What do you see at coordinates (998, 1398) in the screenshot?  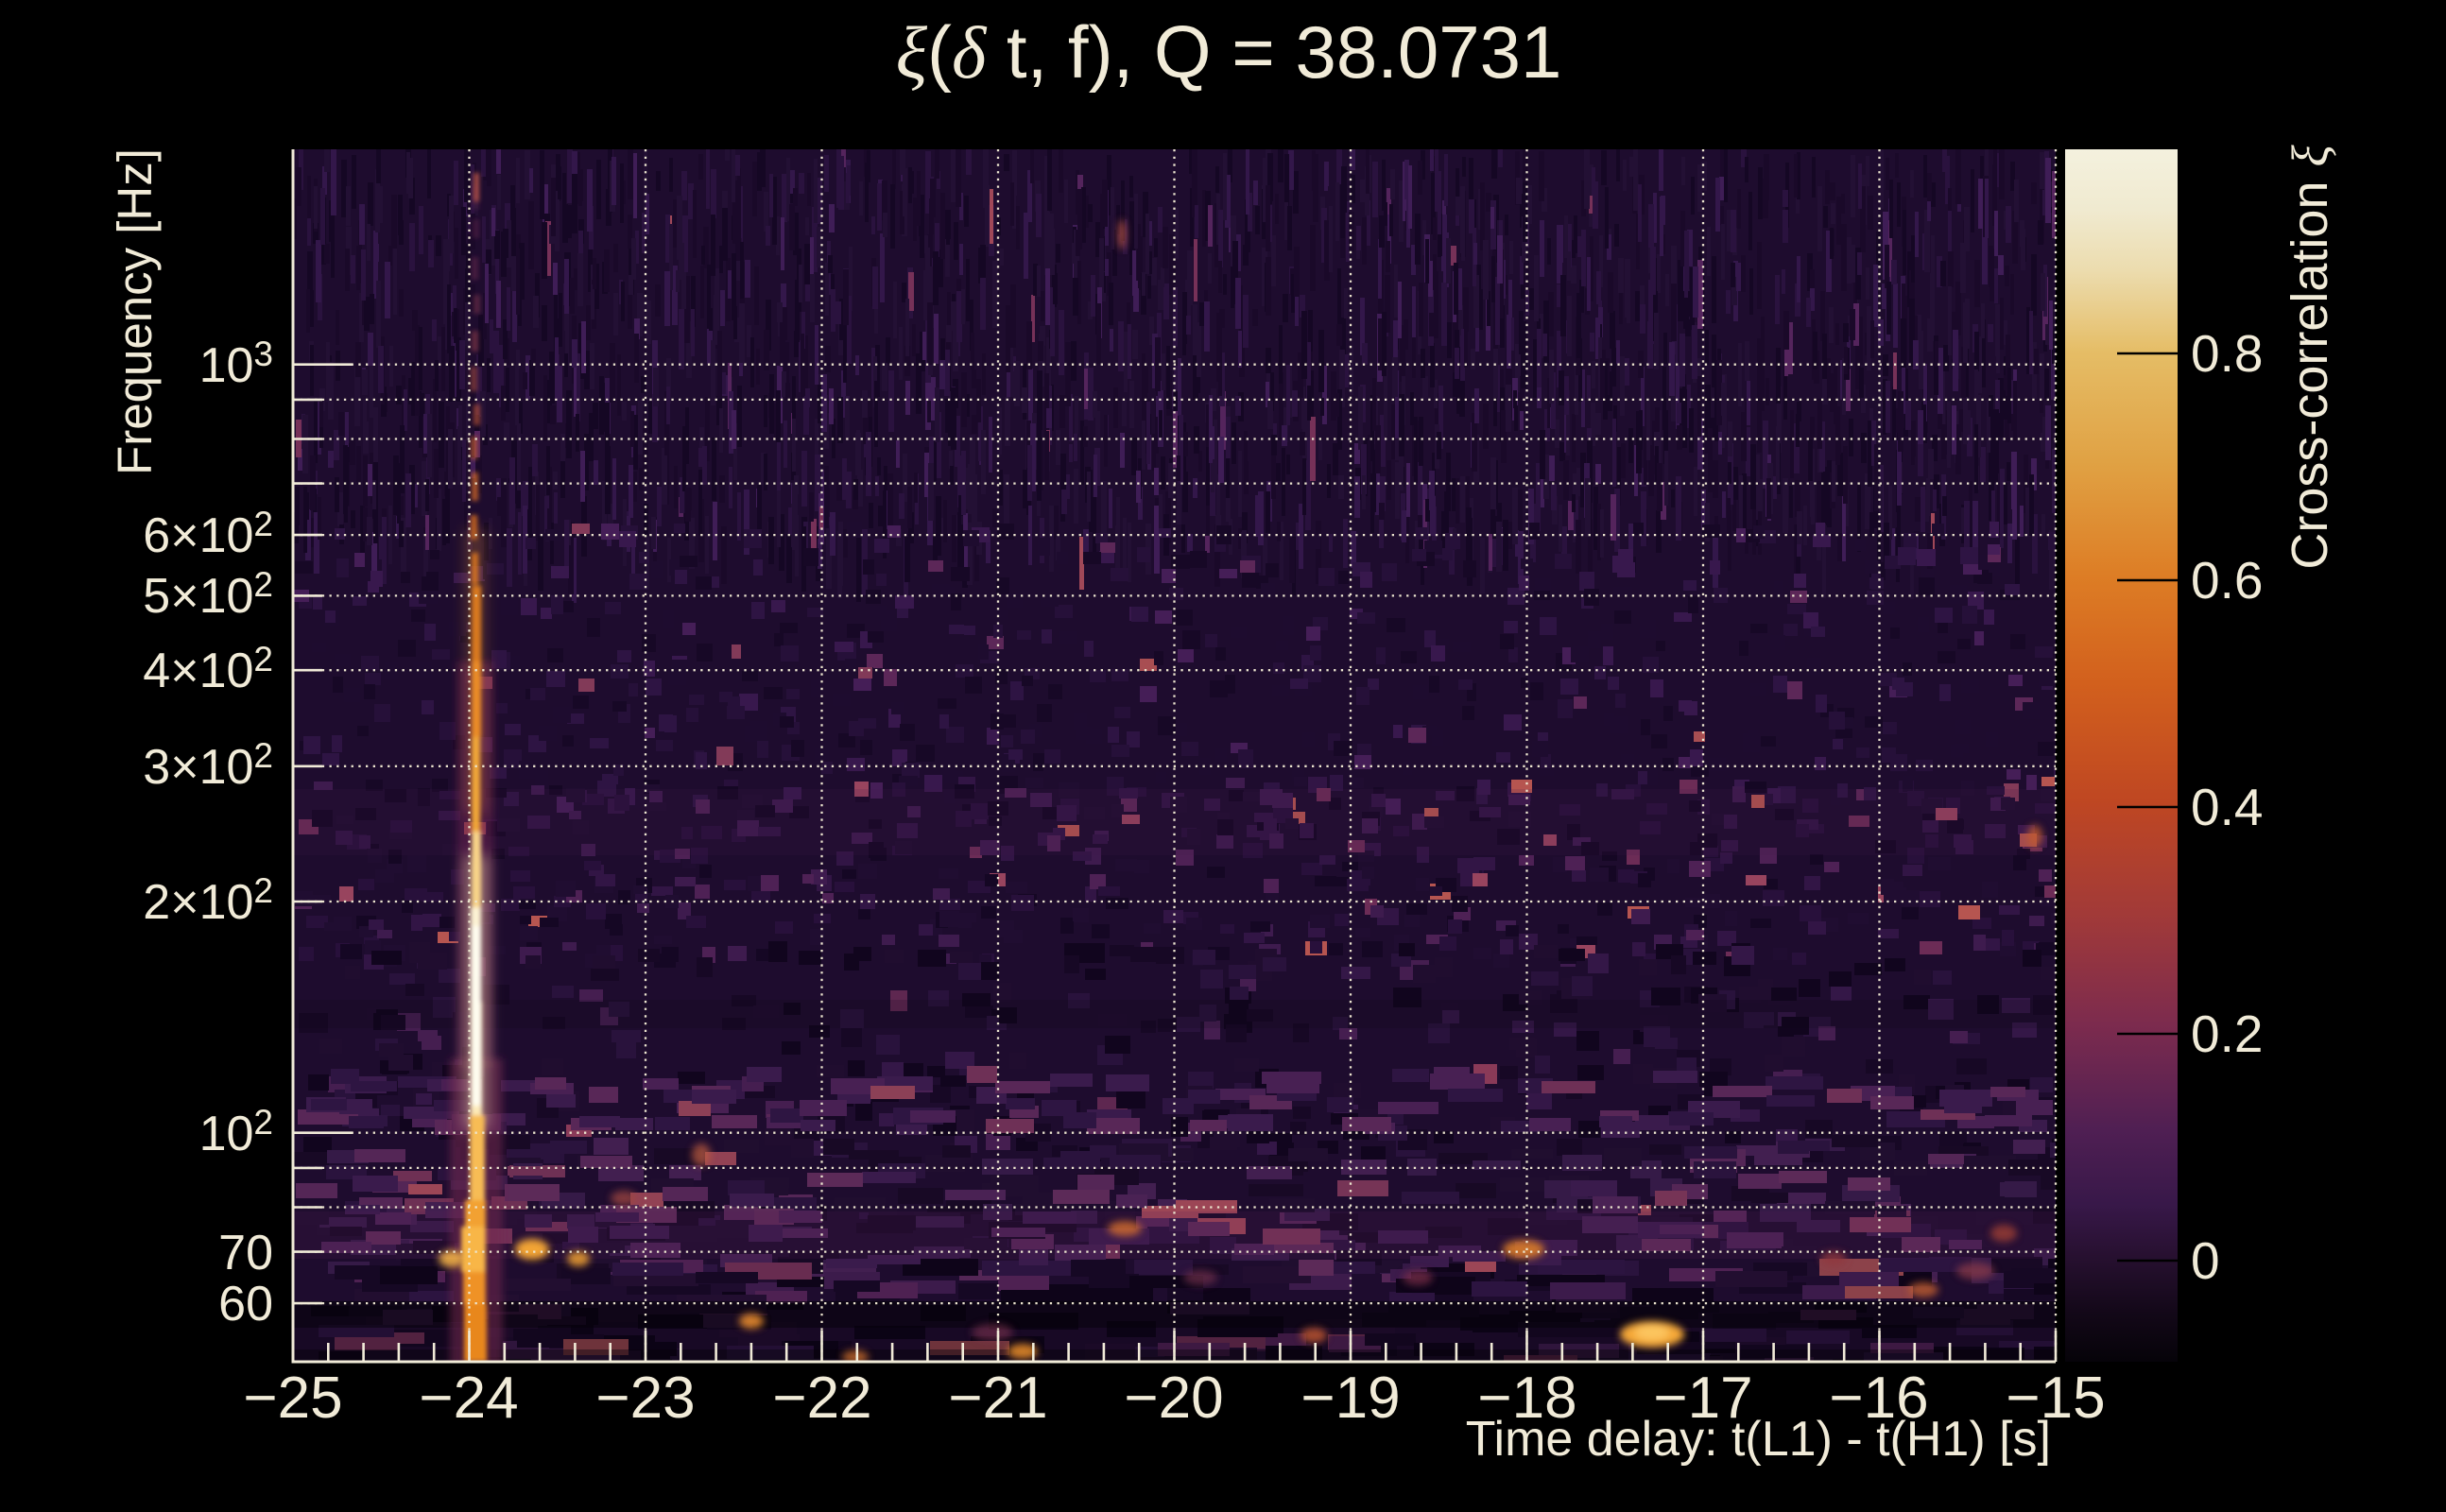 I see `svg-text: −21` at bounding box center [998, 1398].